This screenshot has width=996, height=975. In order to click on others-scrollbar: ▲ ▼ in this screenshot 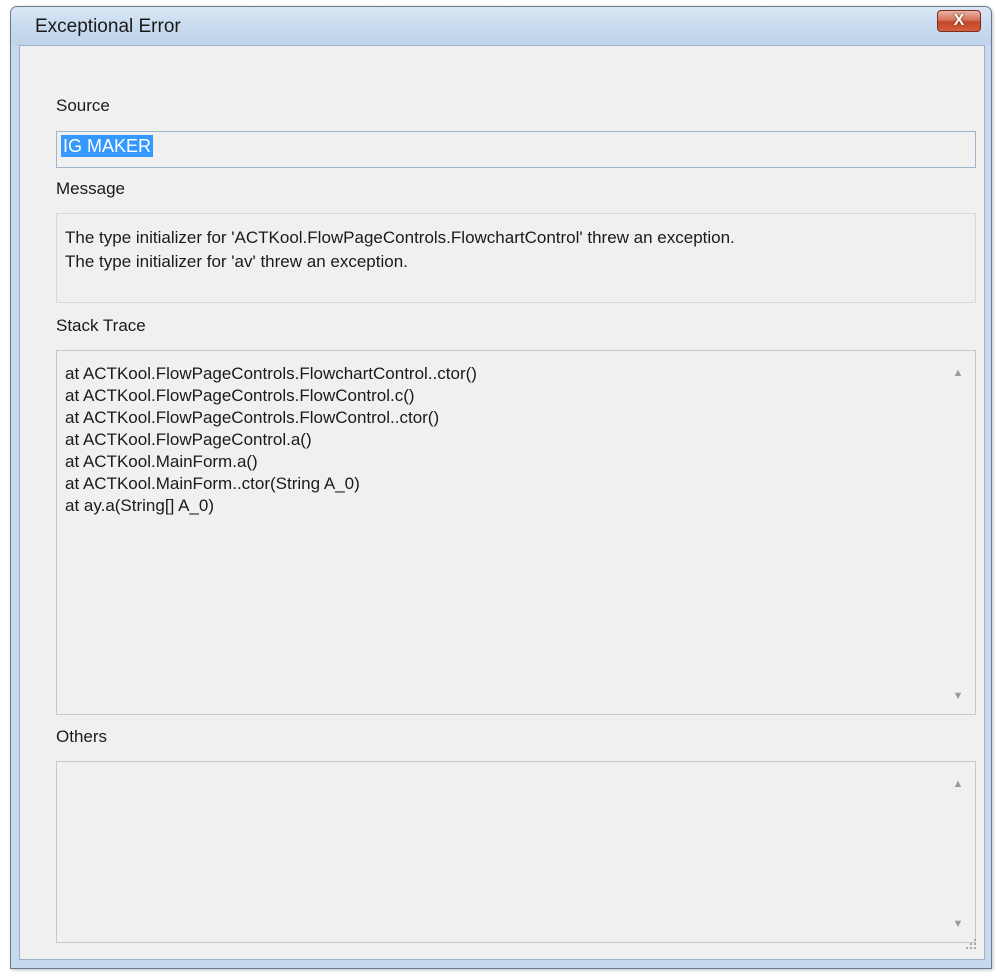, I will do `click(958, 852)`.